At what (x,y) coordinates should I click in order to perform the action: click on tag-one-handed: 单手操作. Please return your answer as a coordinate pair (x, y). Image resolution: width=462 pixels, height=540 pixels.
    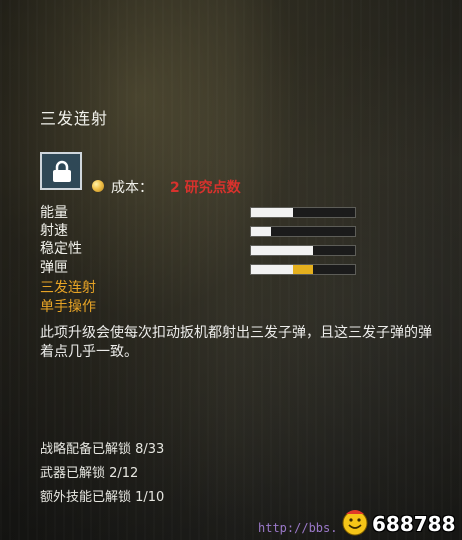
    Looking at the image, I should click on (68, 307).